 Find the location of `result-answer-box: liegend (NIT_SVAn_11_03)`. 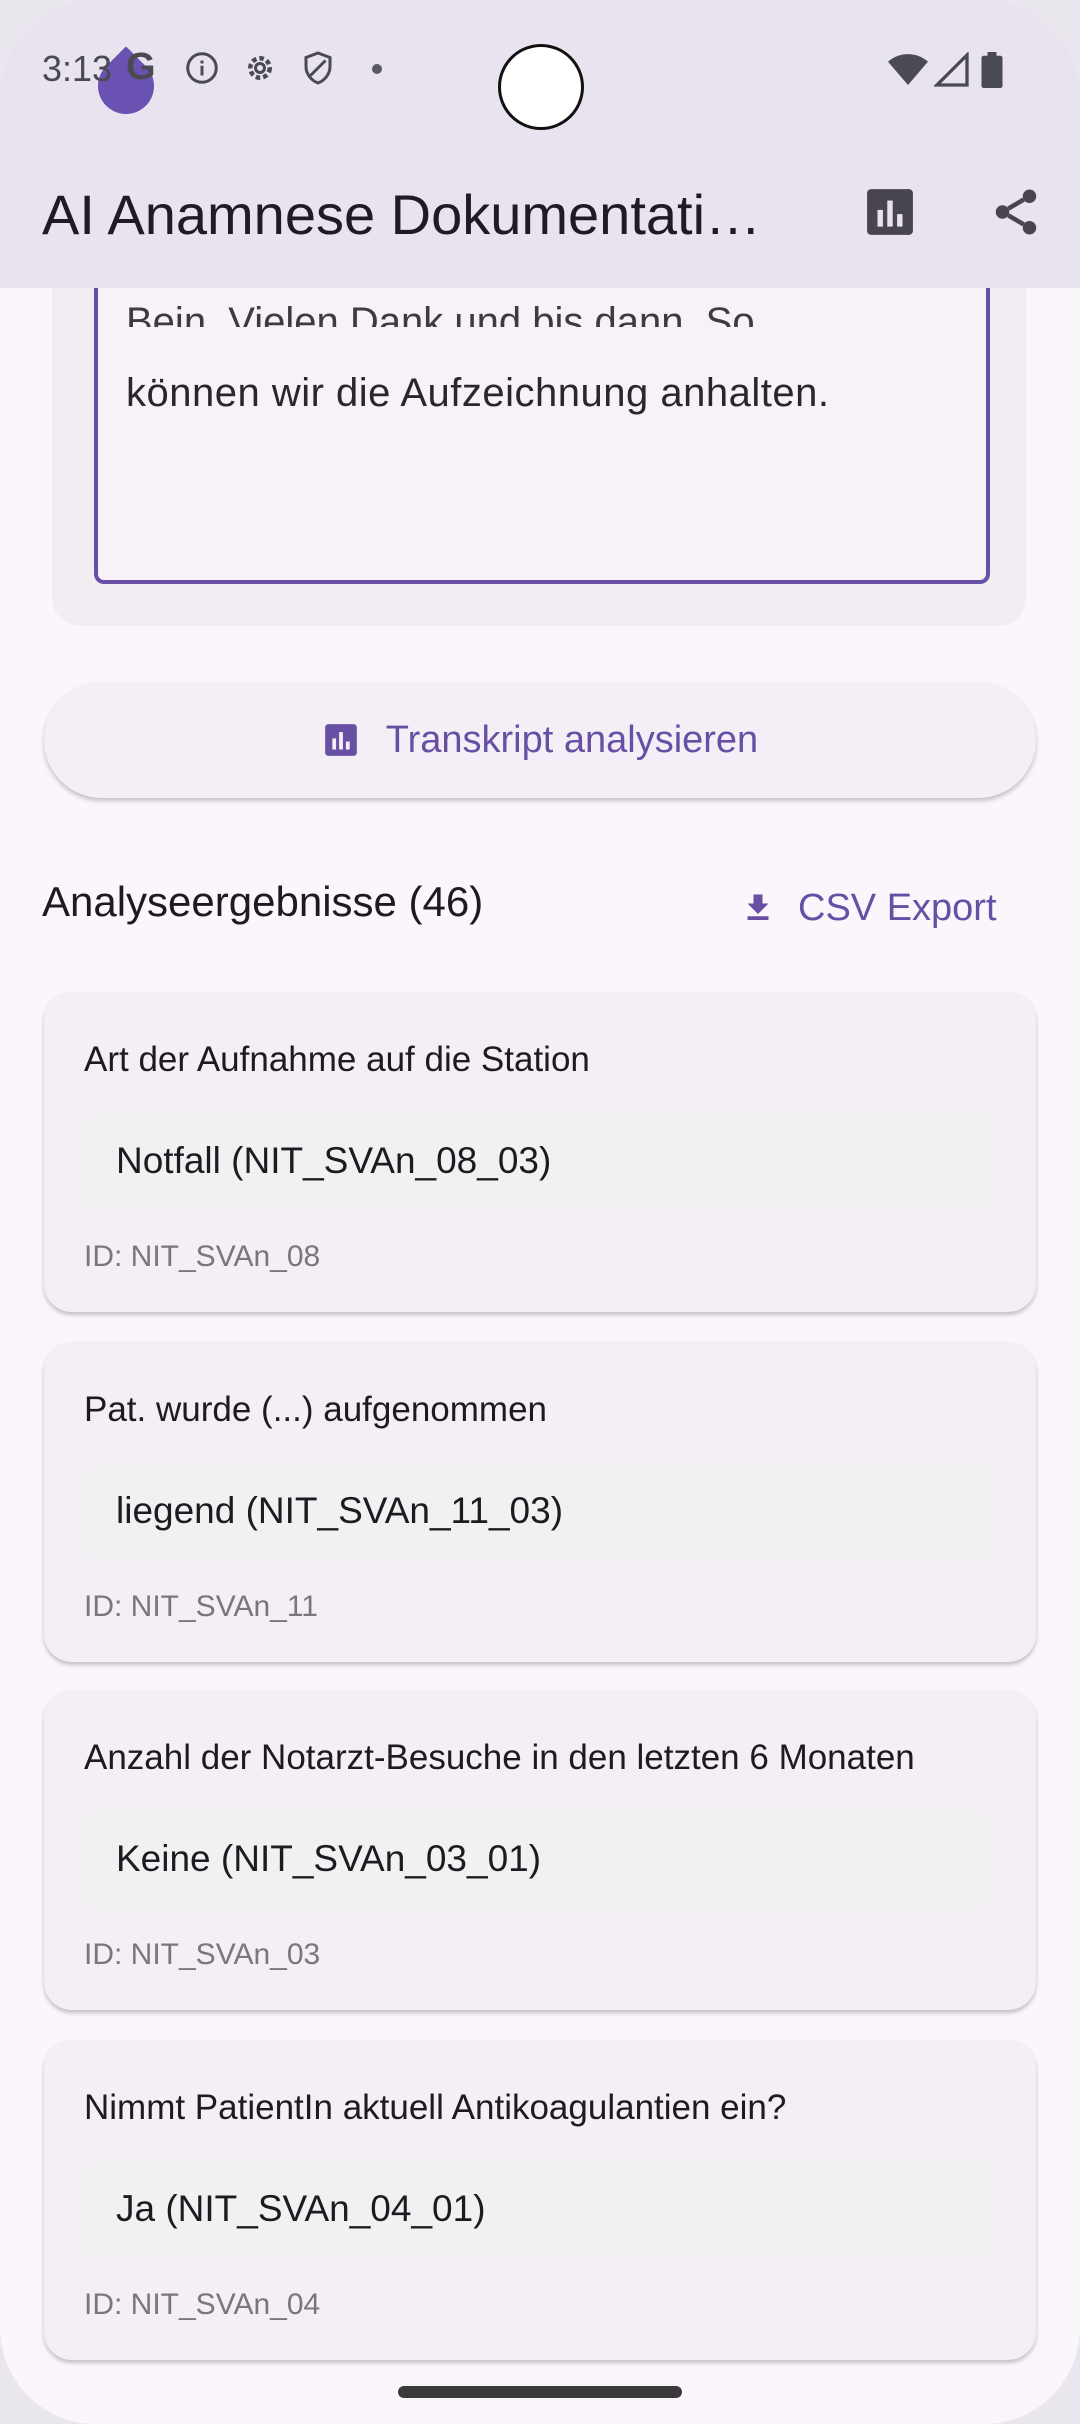

result-answer-box: liegend (NIT_SVAn_11_03) is located at coordinates (540, 1512).